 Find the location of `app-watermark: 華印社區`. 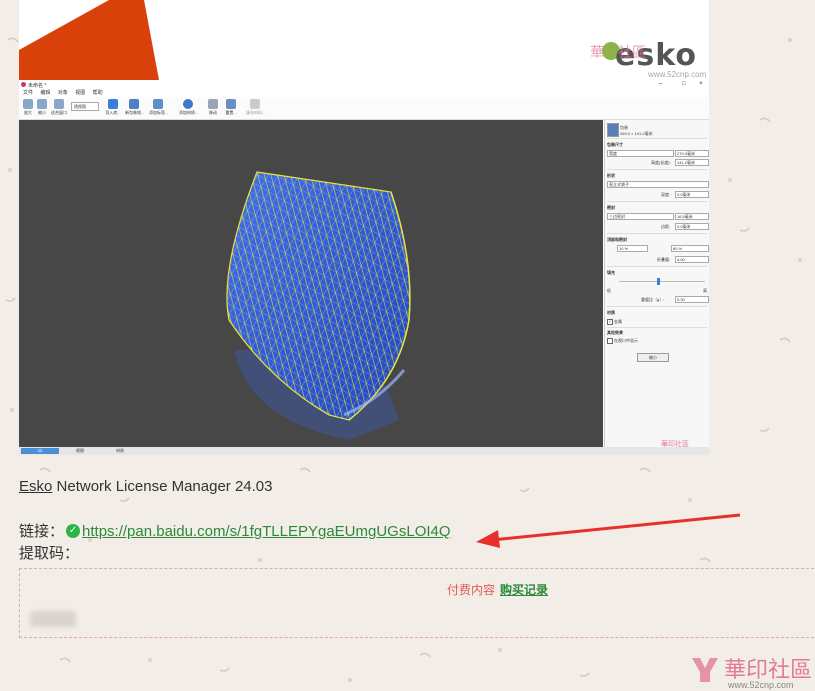

app-watermark: 華印社區 is located at coordinates (675, 444).